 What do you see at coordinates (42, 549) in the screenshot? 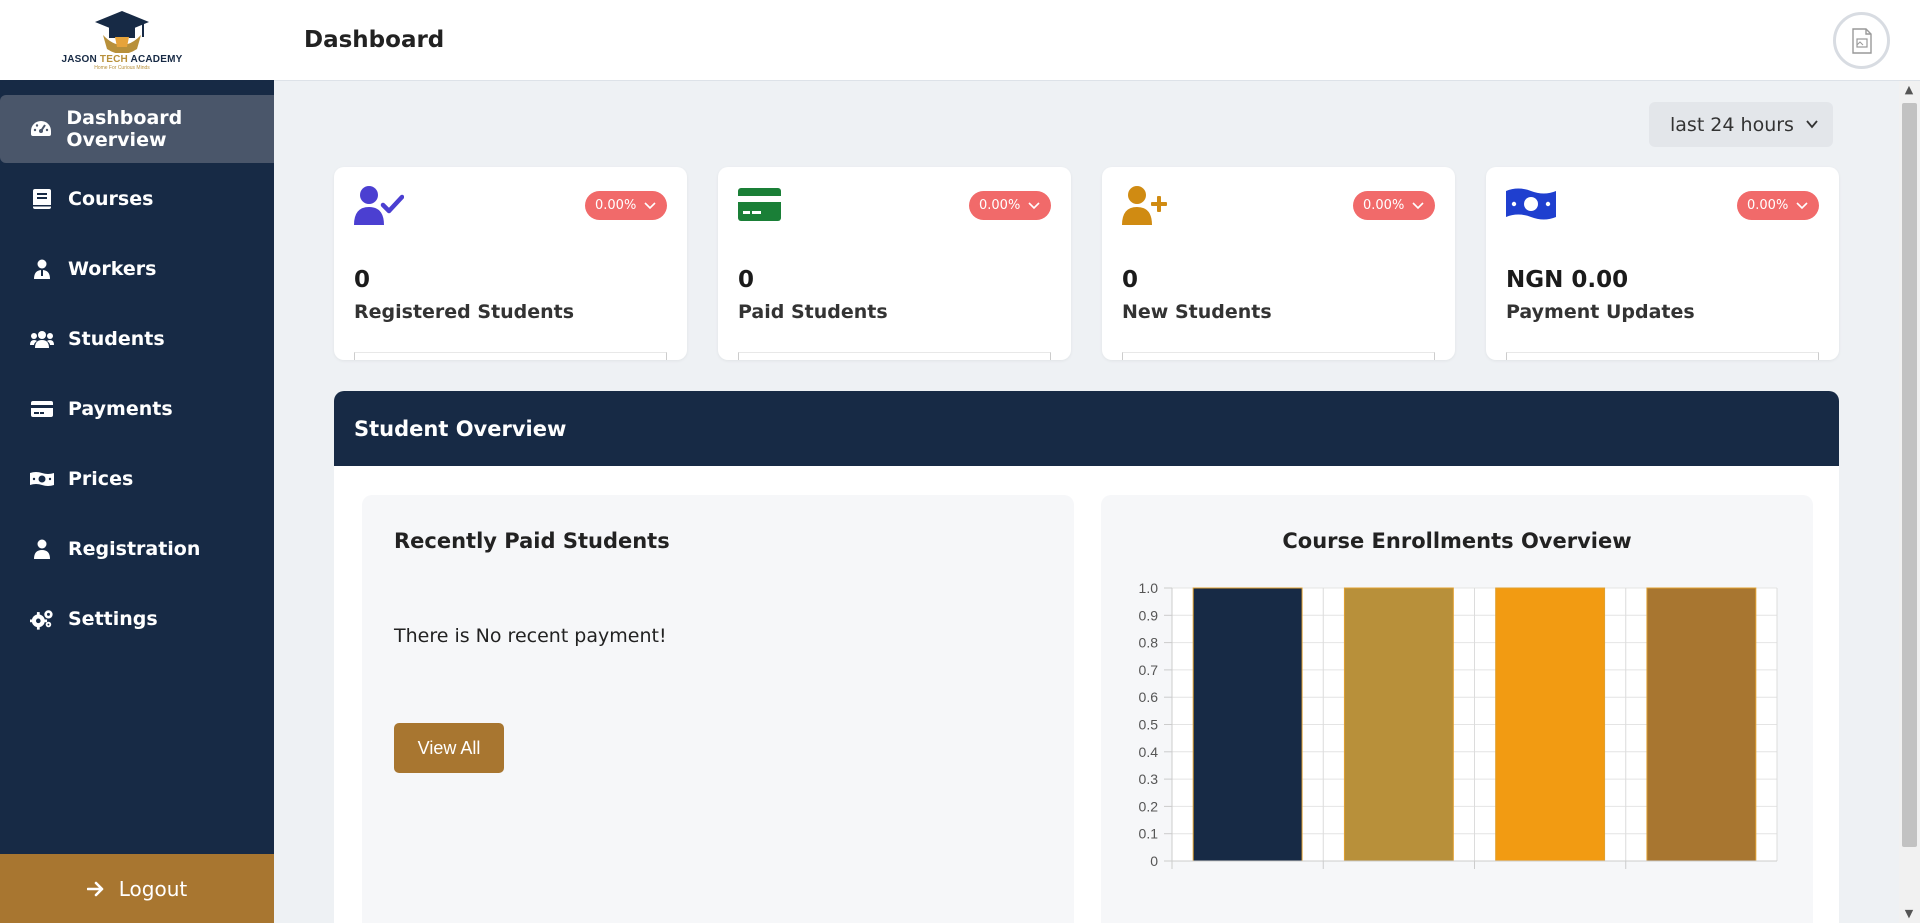
I see `user-icon` at bounding box center [42, 549].